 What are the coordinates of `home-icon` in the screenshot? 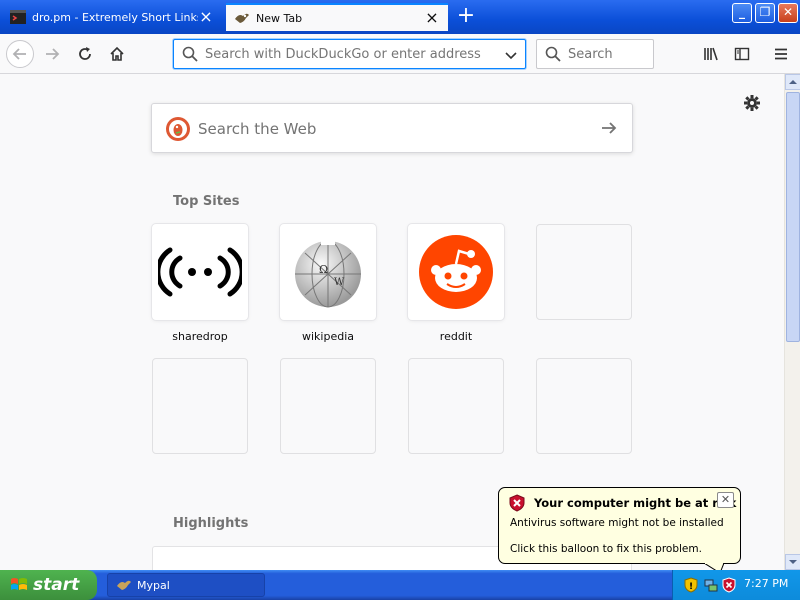 It's located at (117, 53).